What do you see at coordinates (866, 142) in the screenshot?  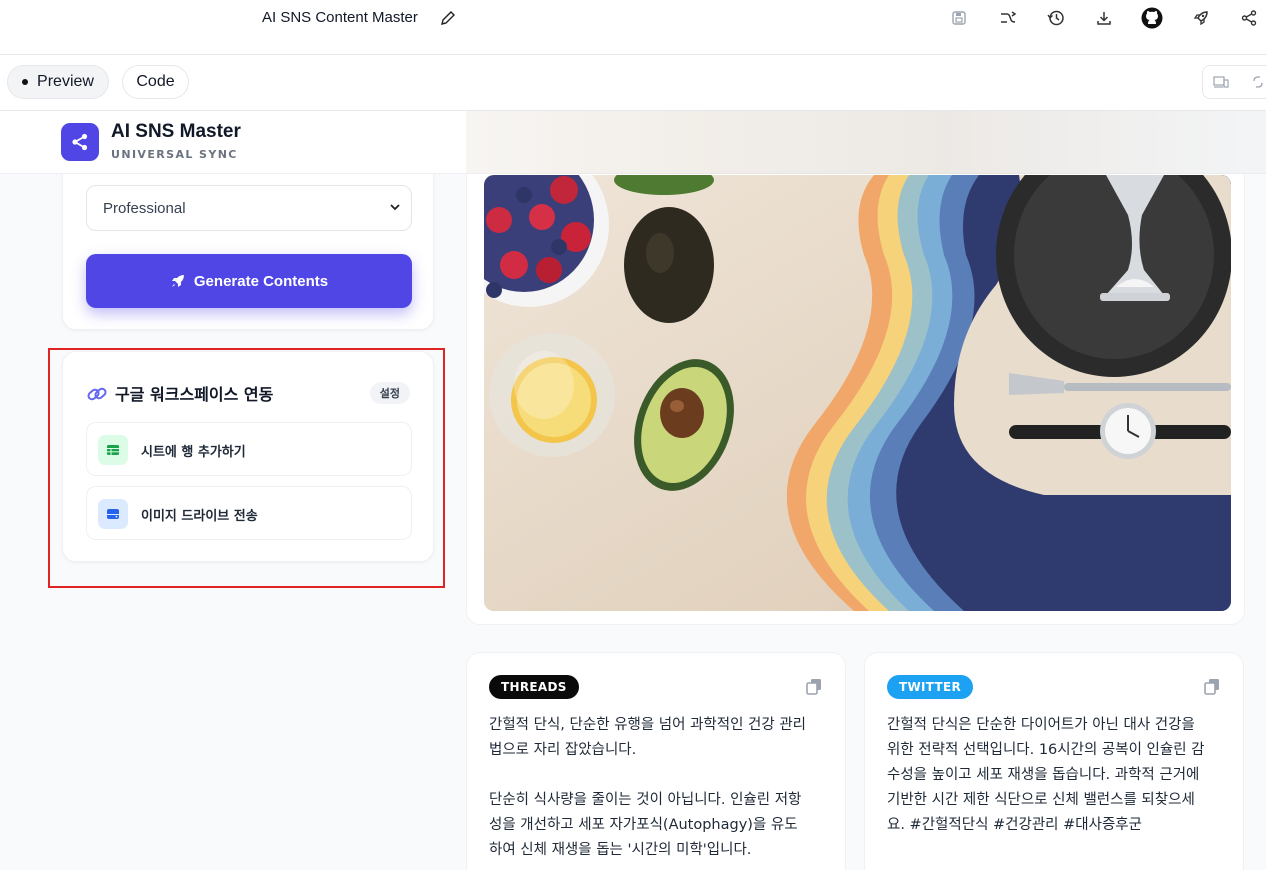 I see `header-blur-backdrop` at bounding box center [866, 142].